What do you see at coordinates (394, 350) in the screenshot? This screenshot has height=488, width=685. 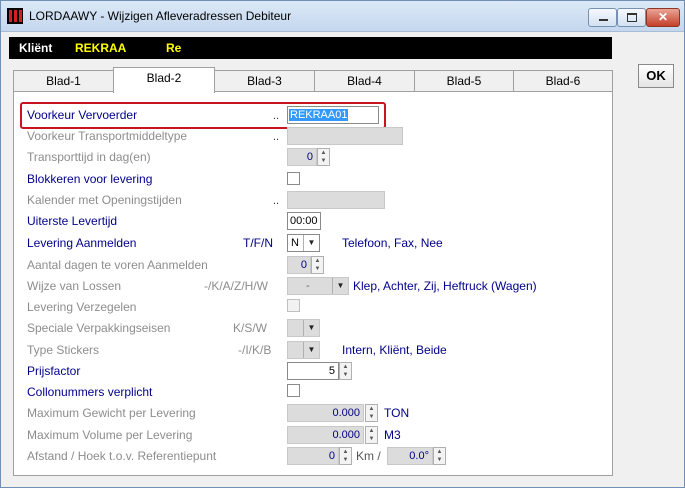 I see `type-stickers-description: Intern, Kliënt, Beide` at bounding box center [394, 350].